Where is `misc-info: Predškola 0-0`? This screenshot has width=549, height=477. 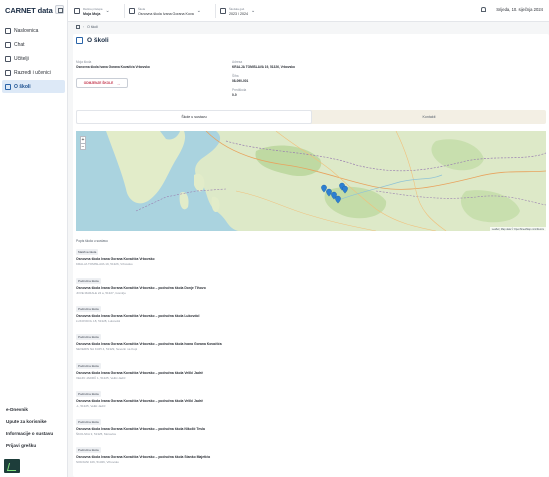
misc-info: Predškola 0-0 is located at coordinates (239, 92).